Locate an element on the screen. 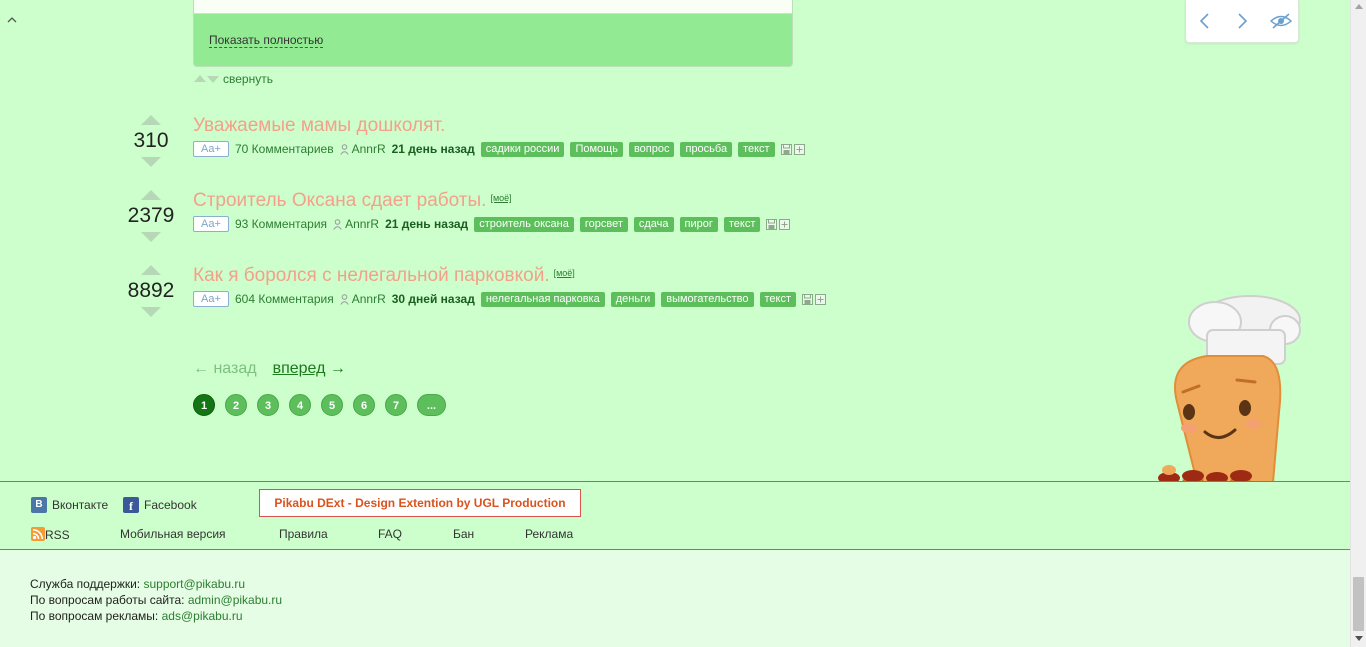 The image size is (1366, 647). comments-link: 93 Комментария is located at coordinates (281, 224).